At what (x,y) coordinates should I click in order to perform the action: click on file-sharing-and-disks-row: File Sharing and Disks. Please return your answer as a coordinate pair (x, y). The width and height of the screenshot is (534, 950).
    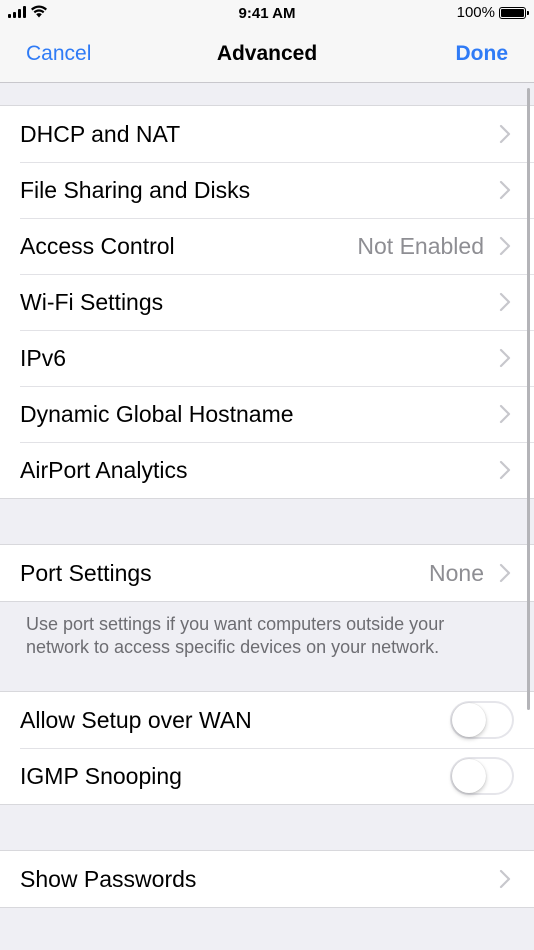
    Looking at the image, I should click on (267, 190).